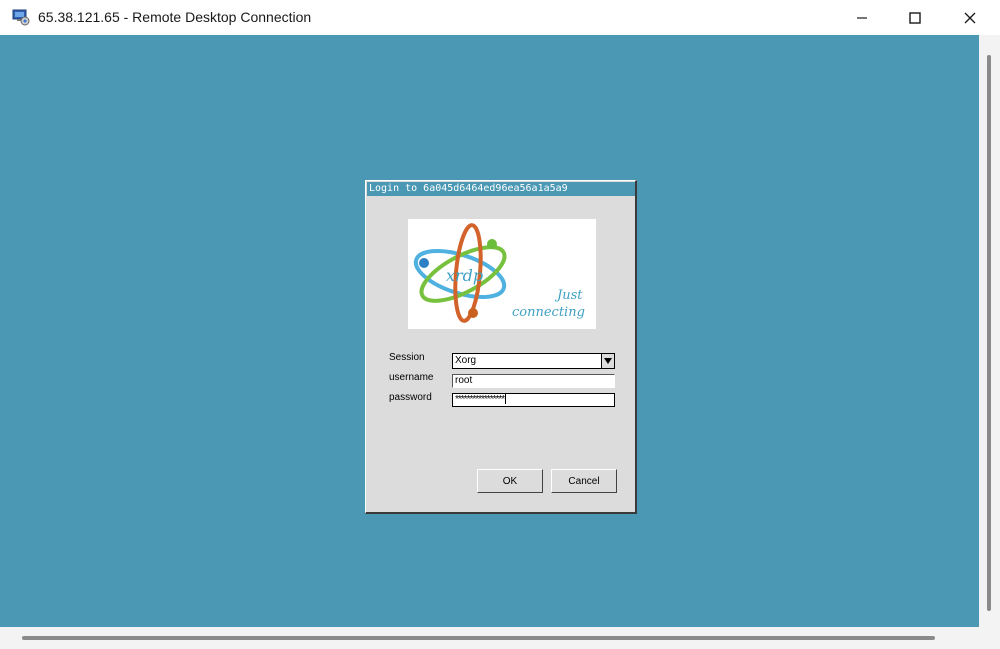 The width and height of the screenshot is (1000, 649). What do you see at coordinates (21, 17) in the screenshot?
I see `remote-desktop-icon` at bounding box center [21, 17].